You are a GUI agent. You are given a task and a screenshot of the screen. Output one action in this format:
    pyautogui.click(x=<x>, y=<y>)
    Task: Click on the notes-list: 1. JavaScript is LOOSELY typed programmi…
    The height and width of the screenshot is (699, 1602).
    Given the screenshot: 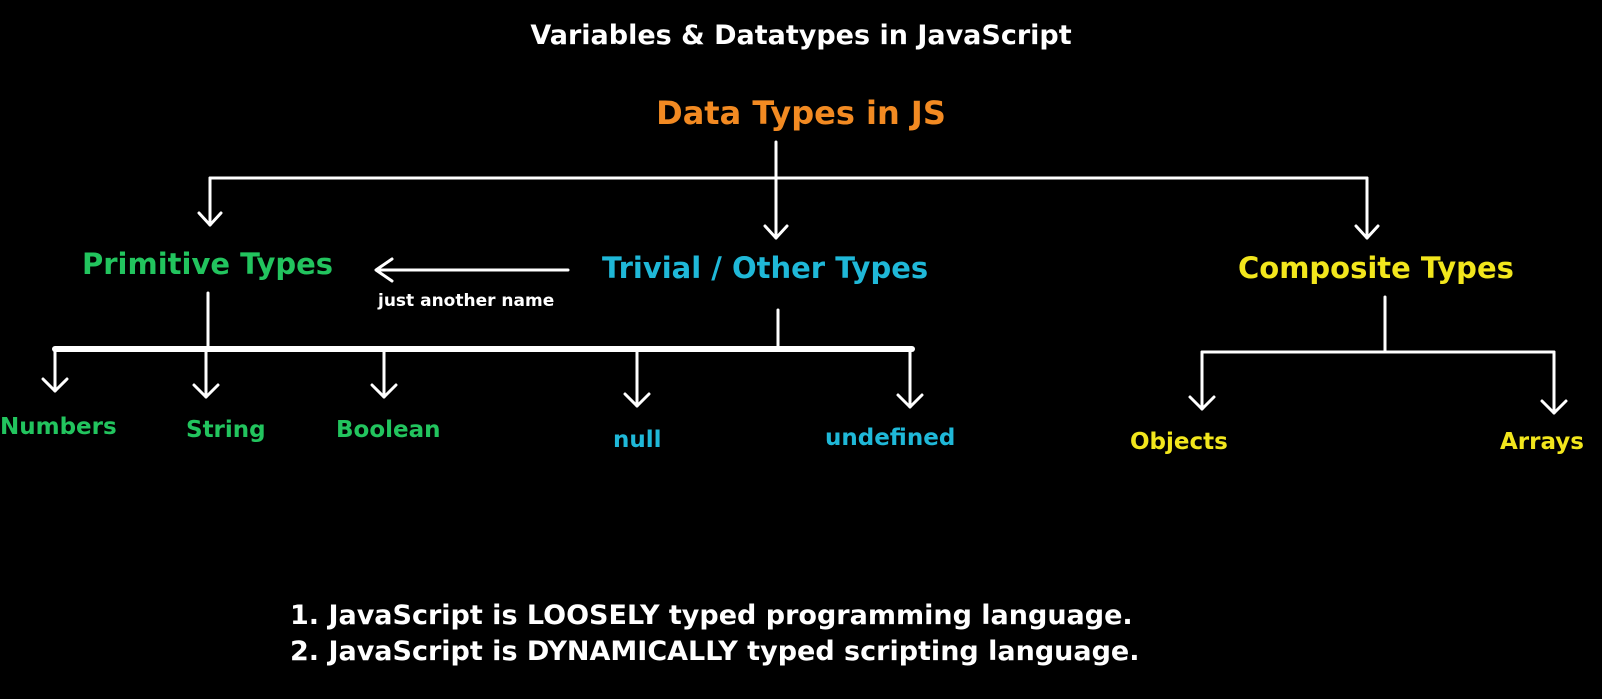 What is the action you would take?
    pyautogui.click(x=715, y=634)
    